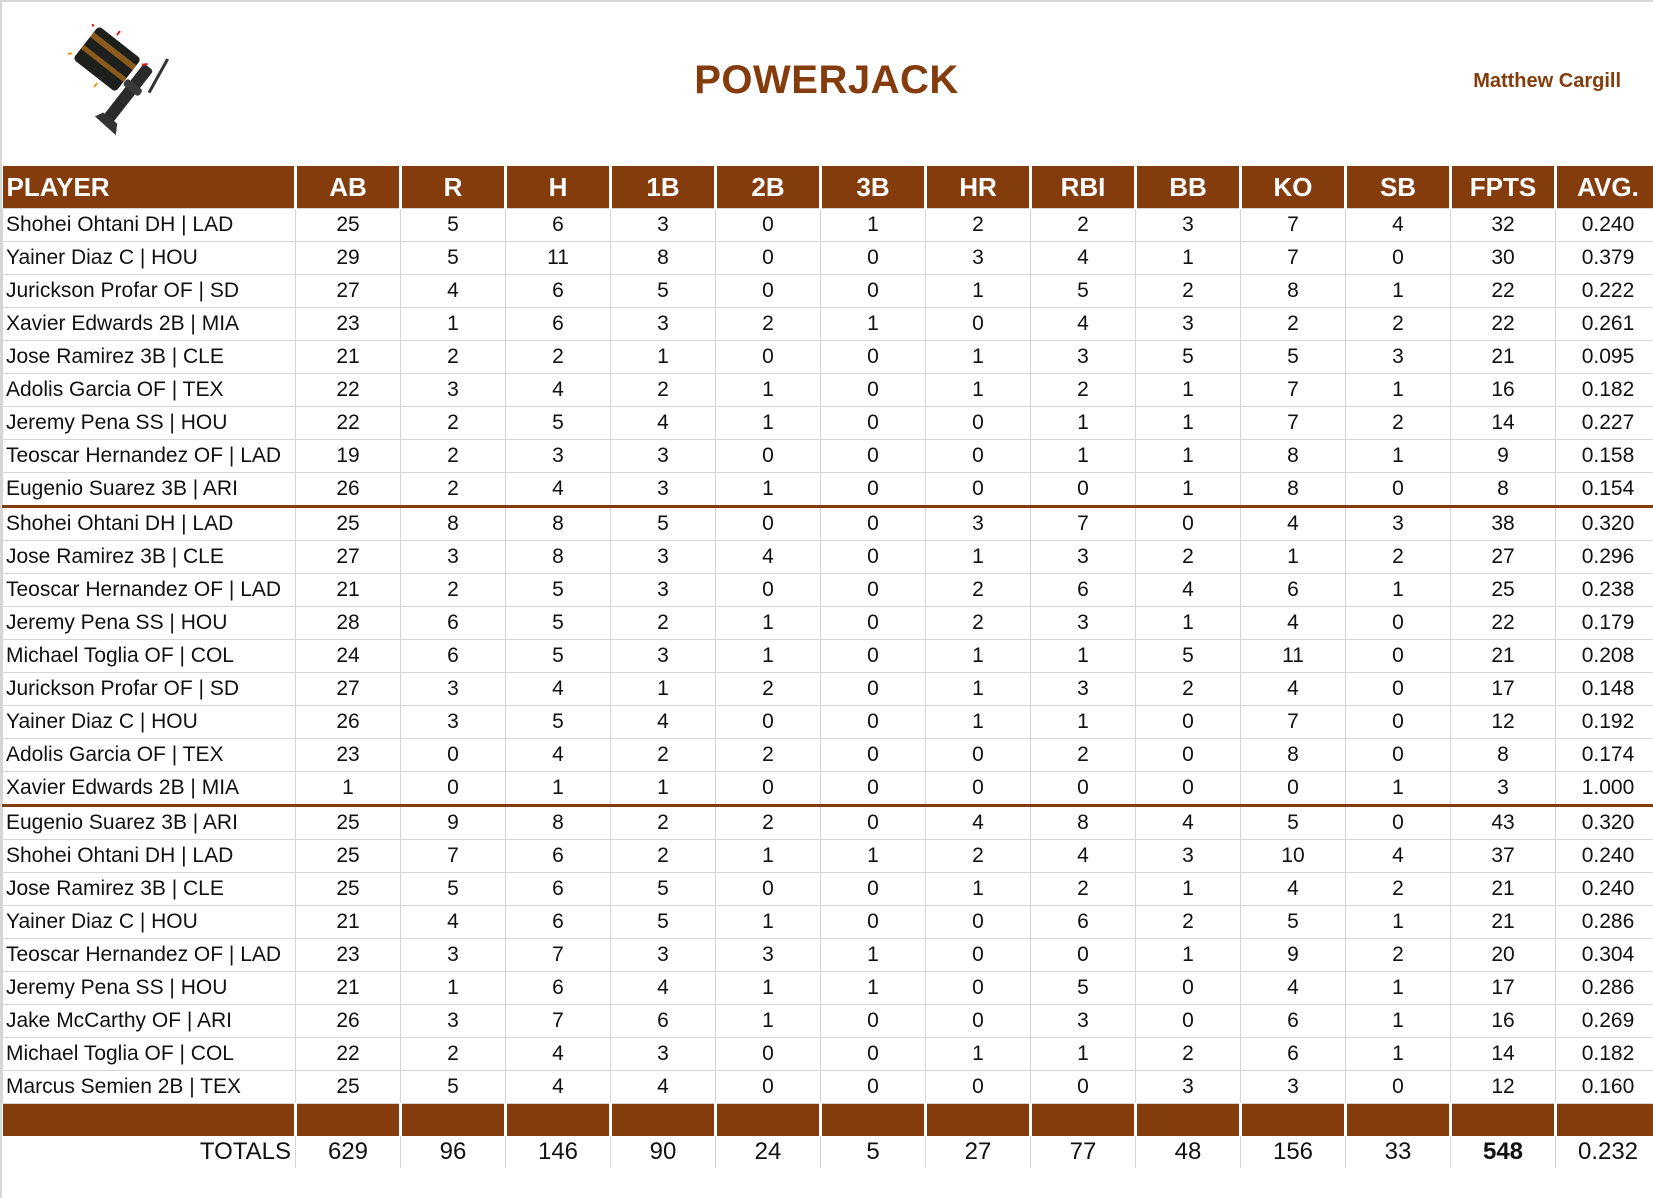  I want to click on table-row: Jeremy Pena SS | HOU 28 6 5 2 1 0 2 3 1 4 0 22 0.179, so click(827, 623).